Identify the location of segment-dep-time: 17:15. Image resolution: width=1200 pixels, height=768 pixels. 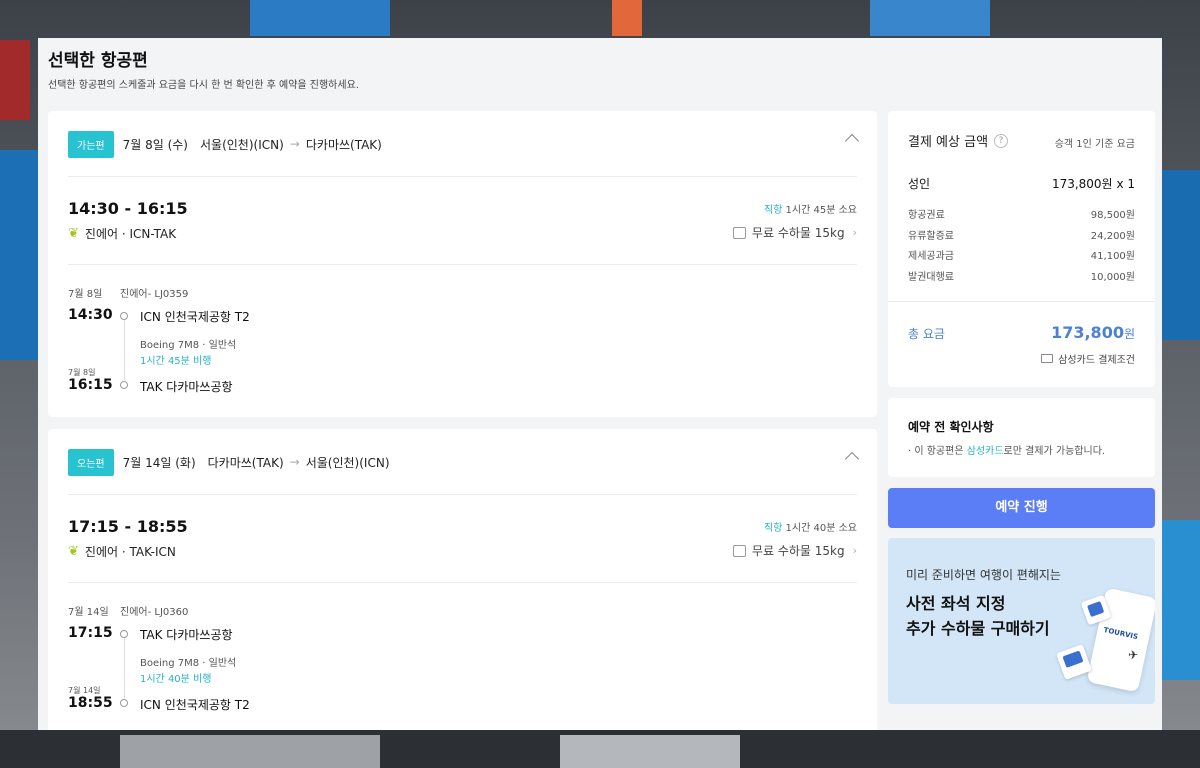
(90, 633).